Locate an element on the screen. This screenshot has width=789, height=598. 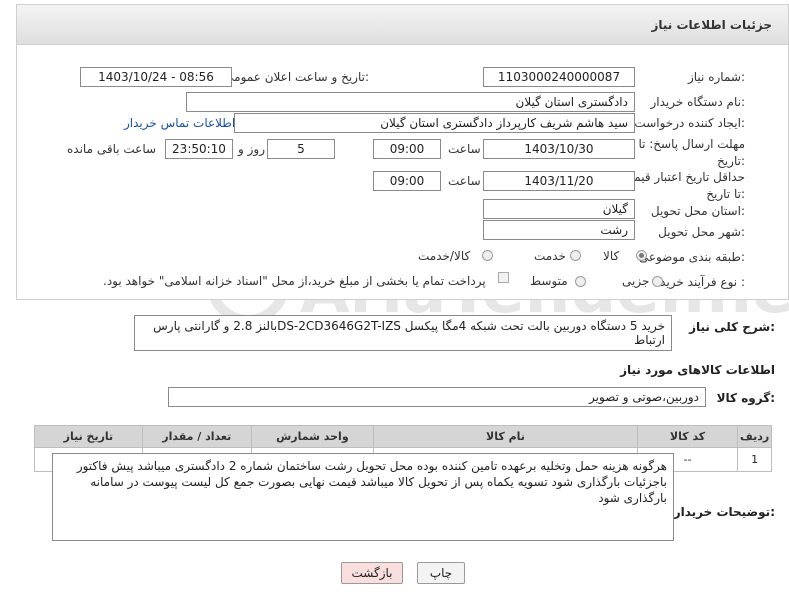
send-deadline-time-label: ساعت is located at coordinates (464, 149).